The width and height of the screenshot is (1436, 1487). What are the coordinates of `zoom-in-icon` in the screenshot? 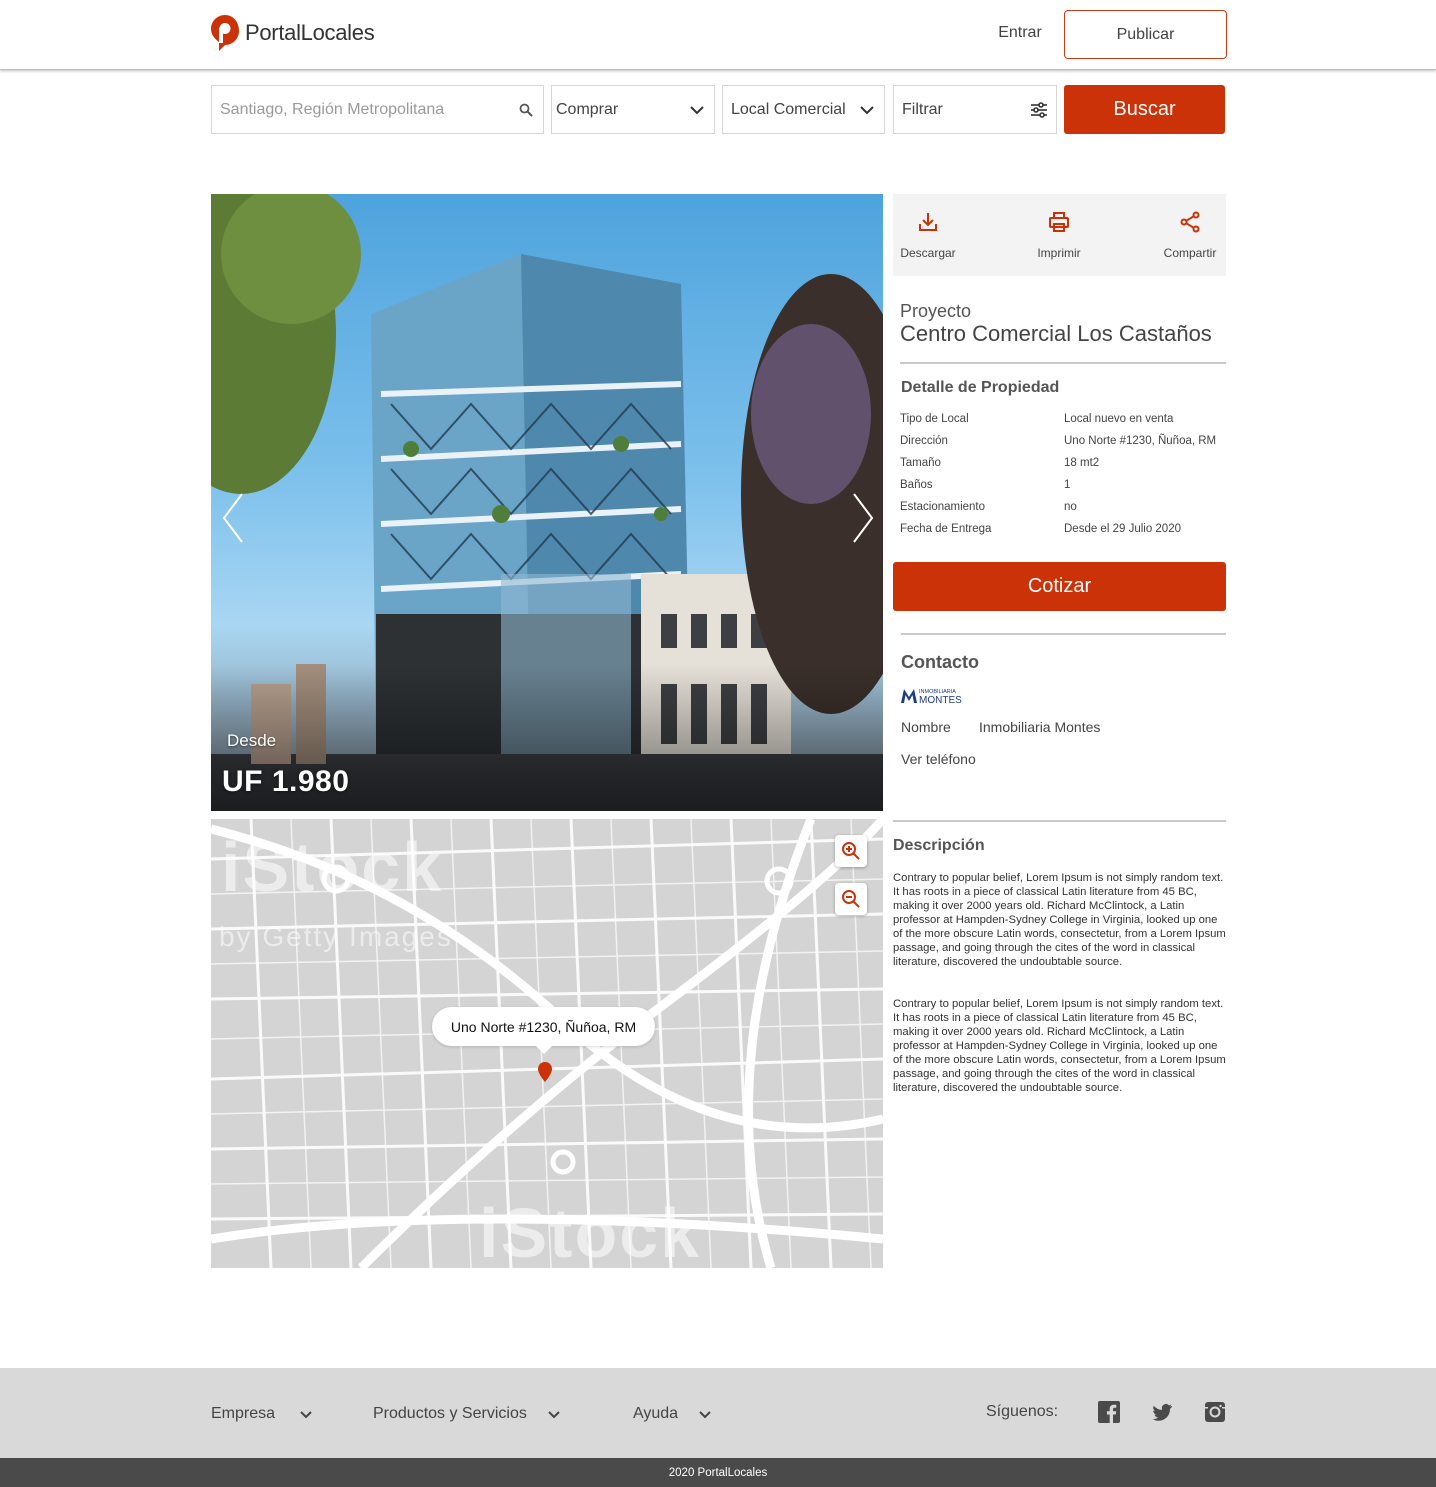 It's located at (851, 851).